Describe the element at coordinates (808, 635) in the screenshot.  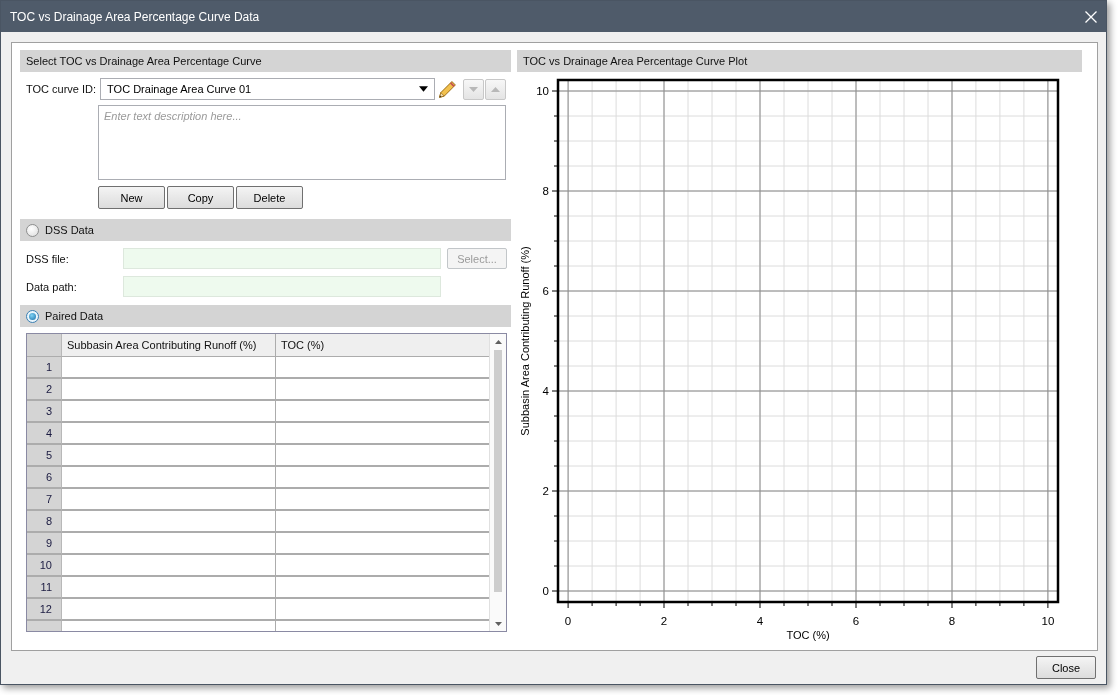
I see `x-axis-title: TOC (%)` at that location.